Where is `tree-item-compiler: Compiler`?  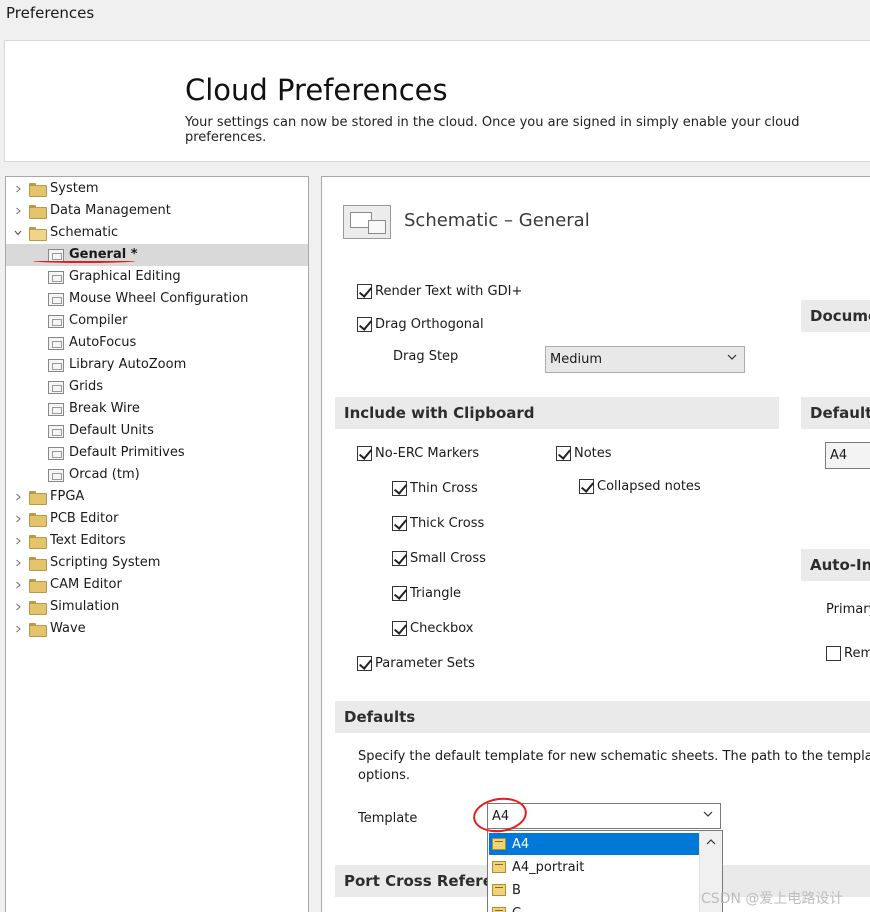 tree-item-compiler: Compiler is located at coordinates (157, 321).